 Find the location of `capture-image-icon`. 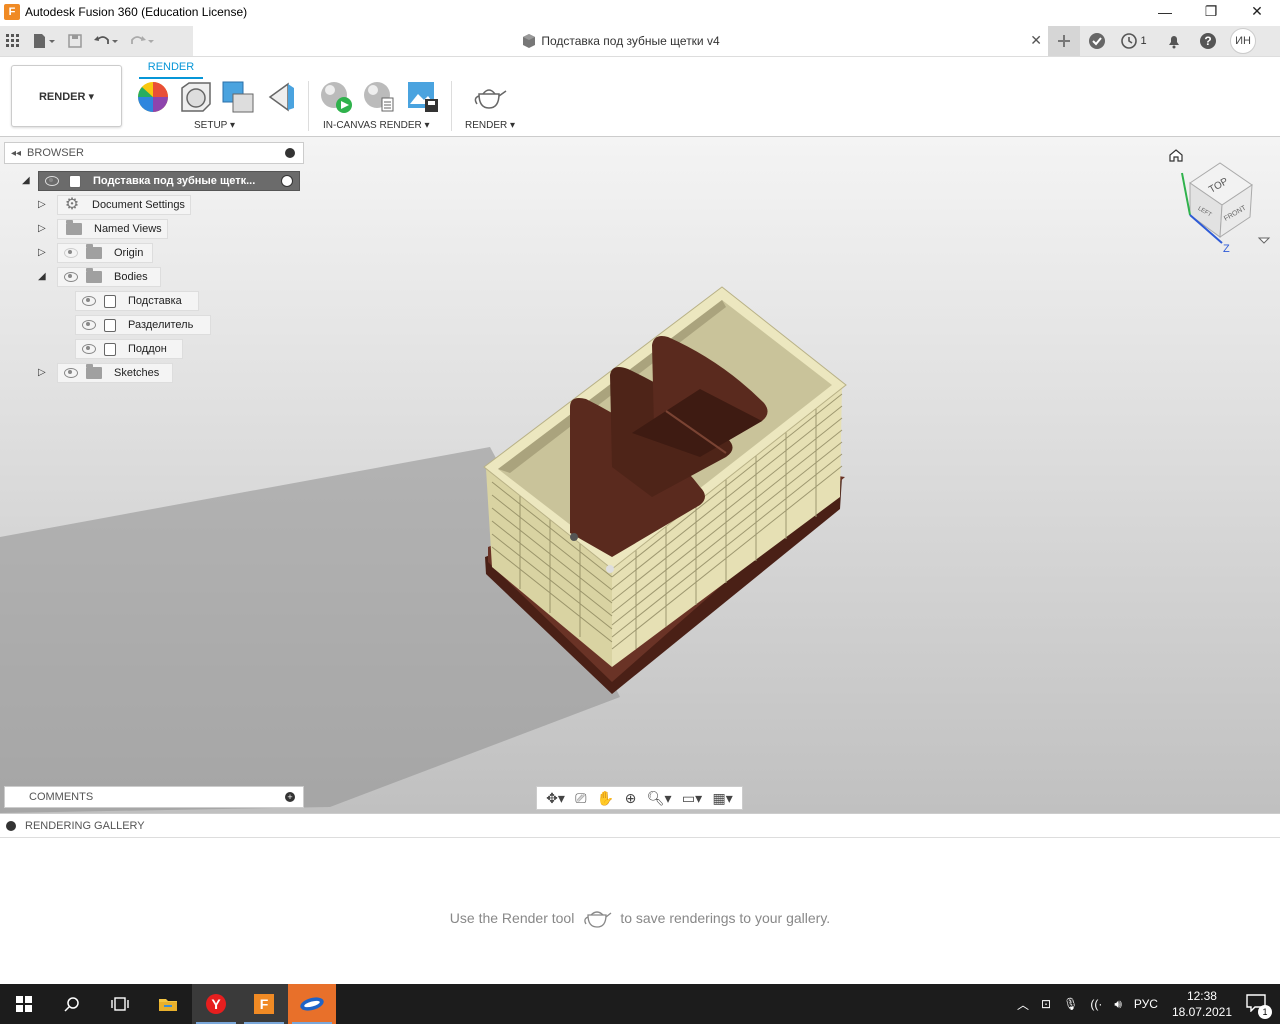

capture-image-icon is located at coordinates (423, 97).